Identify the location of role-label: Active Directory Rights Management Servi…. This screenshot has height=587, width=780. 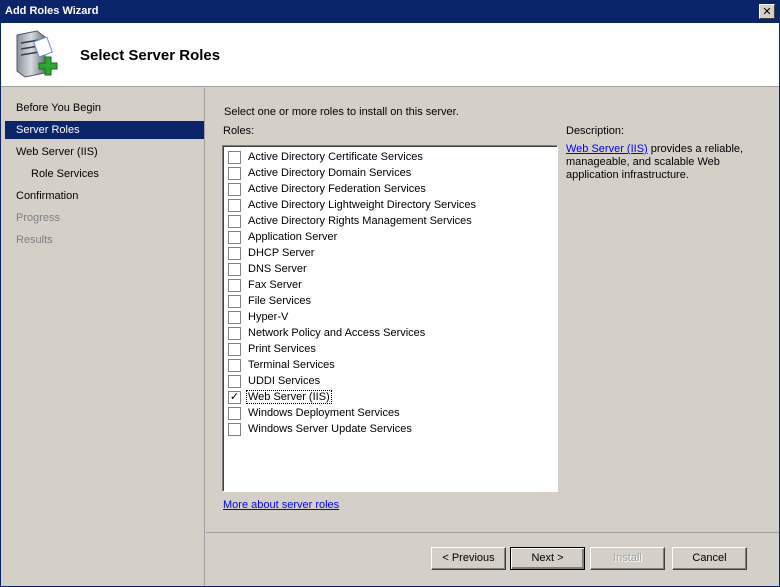
(360, 221).